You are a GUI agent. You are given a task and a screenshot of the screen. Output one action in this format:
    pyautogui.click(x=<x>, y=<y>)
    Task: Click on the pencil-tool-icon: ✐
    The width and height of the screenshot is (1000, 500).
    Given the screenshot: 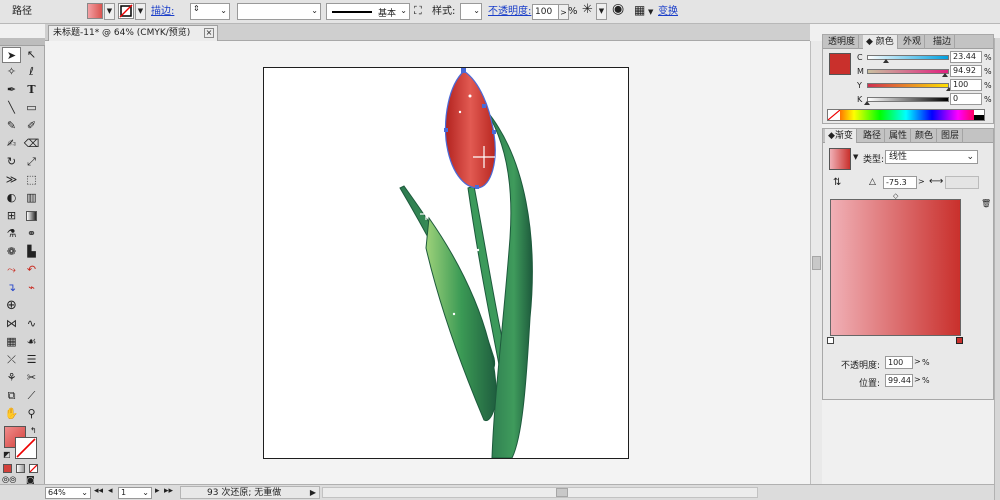 What is the action you would take?
    pyautogui.click(x=31, y=126)
    